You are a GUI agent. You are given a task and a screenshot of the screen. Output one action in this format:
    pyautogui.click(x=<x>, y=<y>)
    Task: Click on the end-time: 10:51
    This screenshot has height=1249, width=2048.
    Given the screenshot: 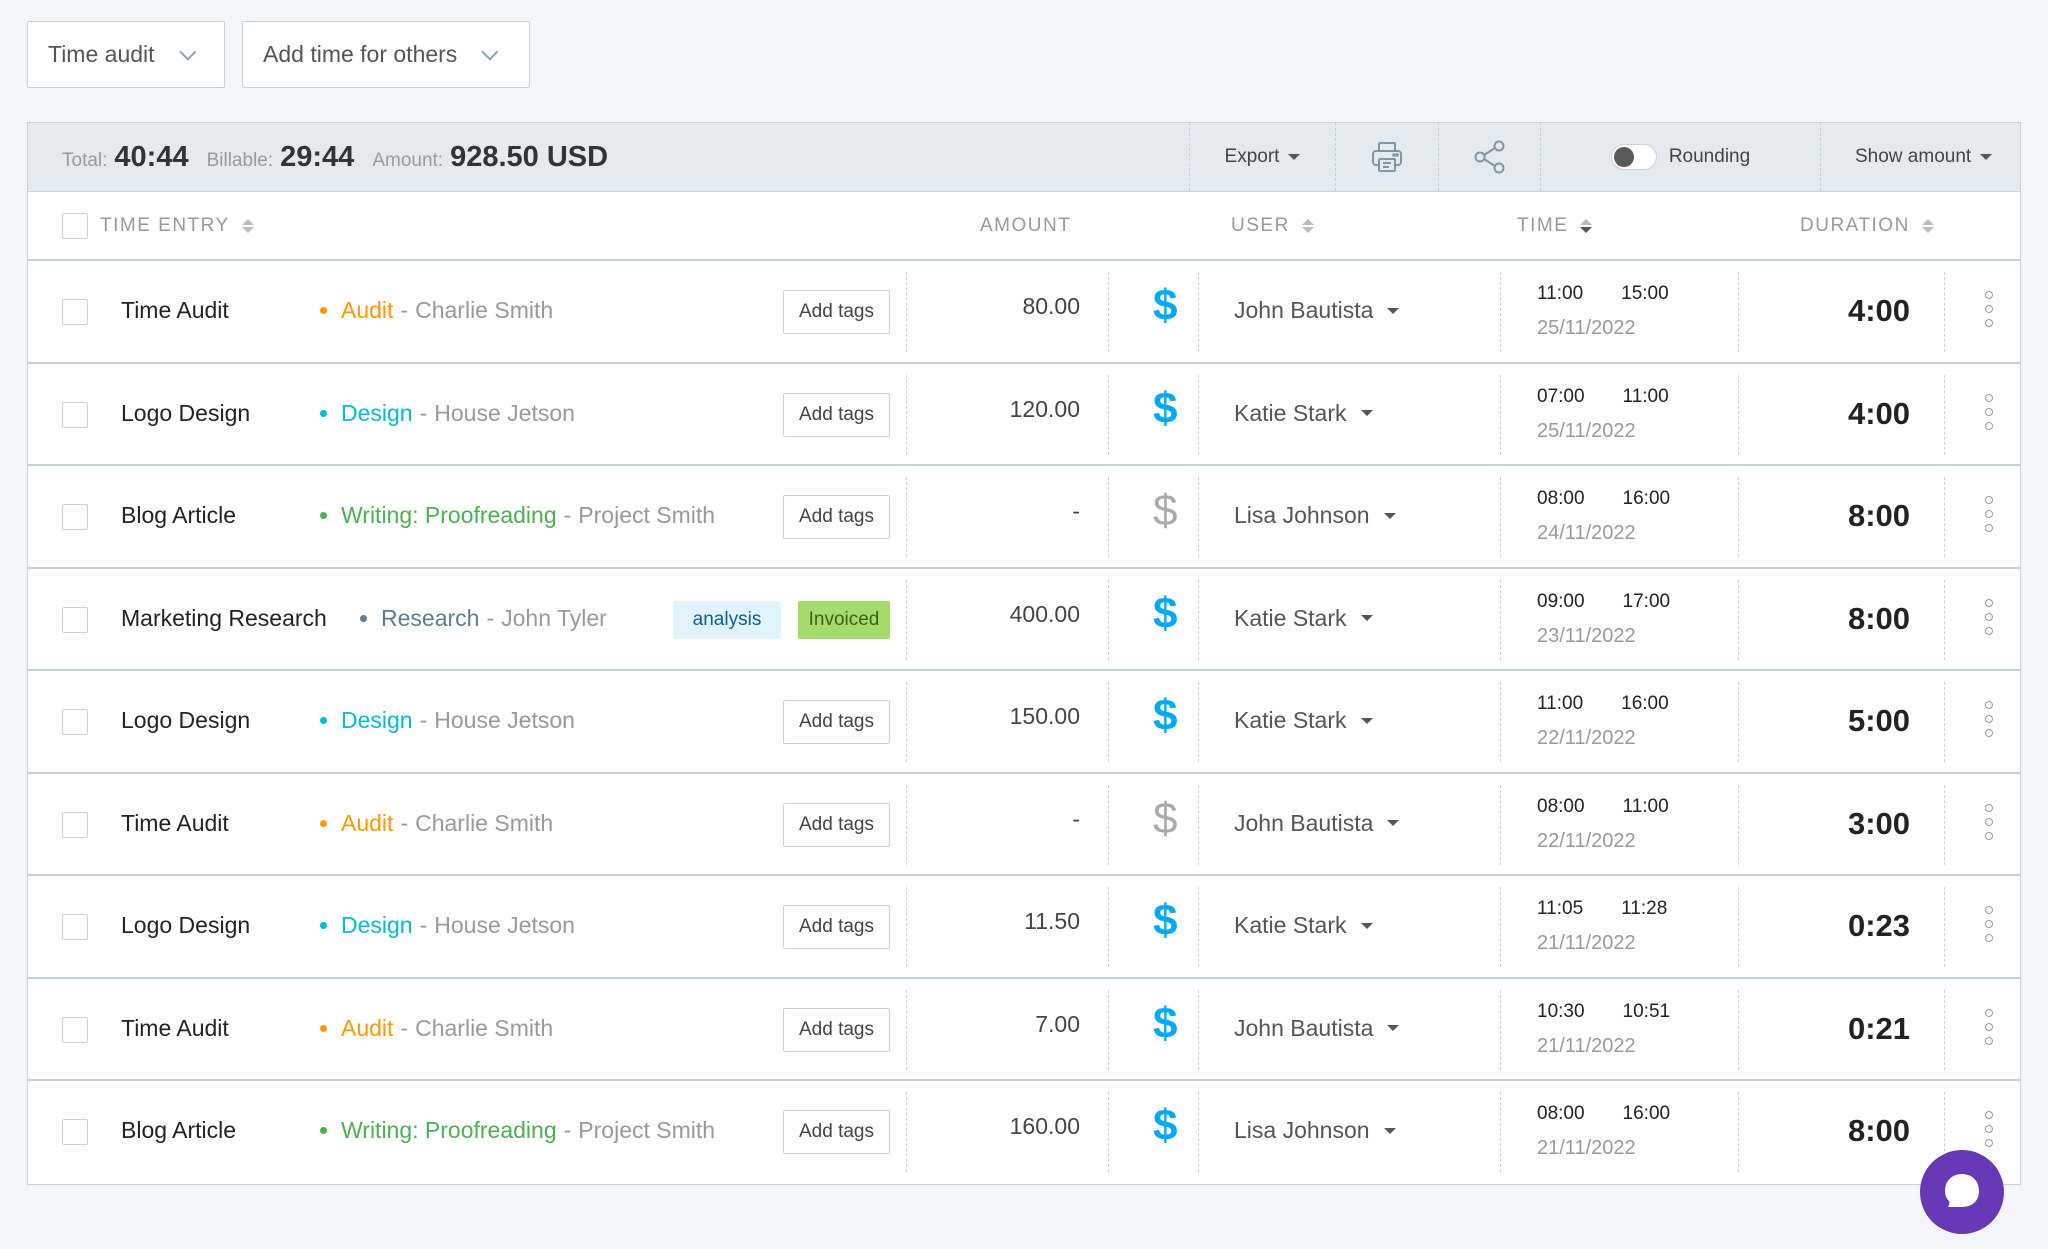 What is the action you would take?
    pyautogui.click(x=1647, y=1011)
    